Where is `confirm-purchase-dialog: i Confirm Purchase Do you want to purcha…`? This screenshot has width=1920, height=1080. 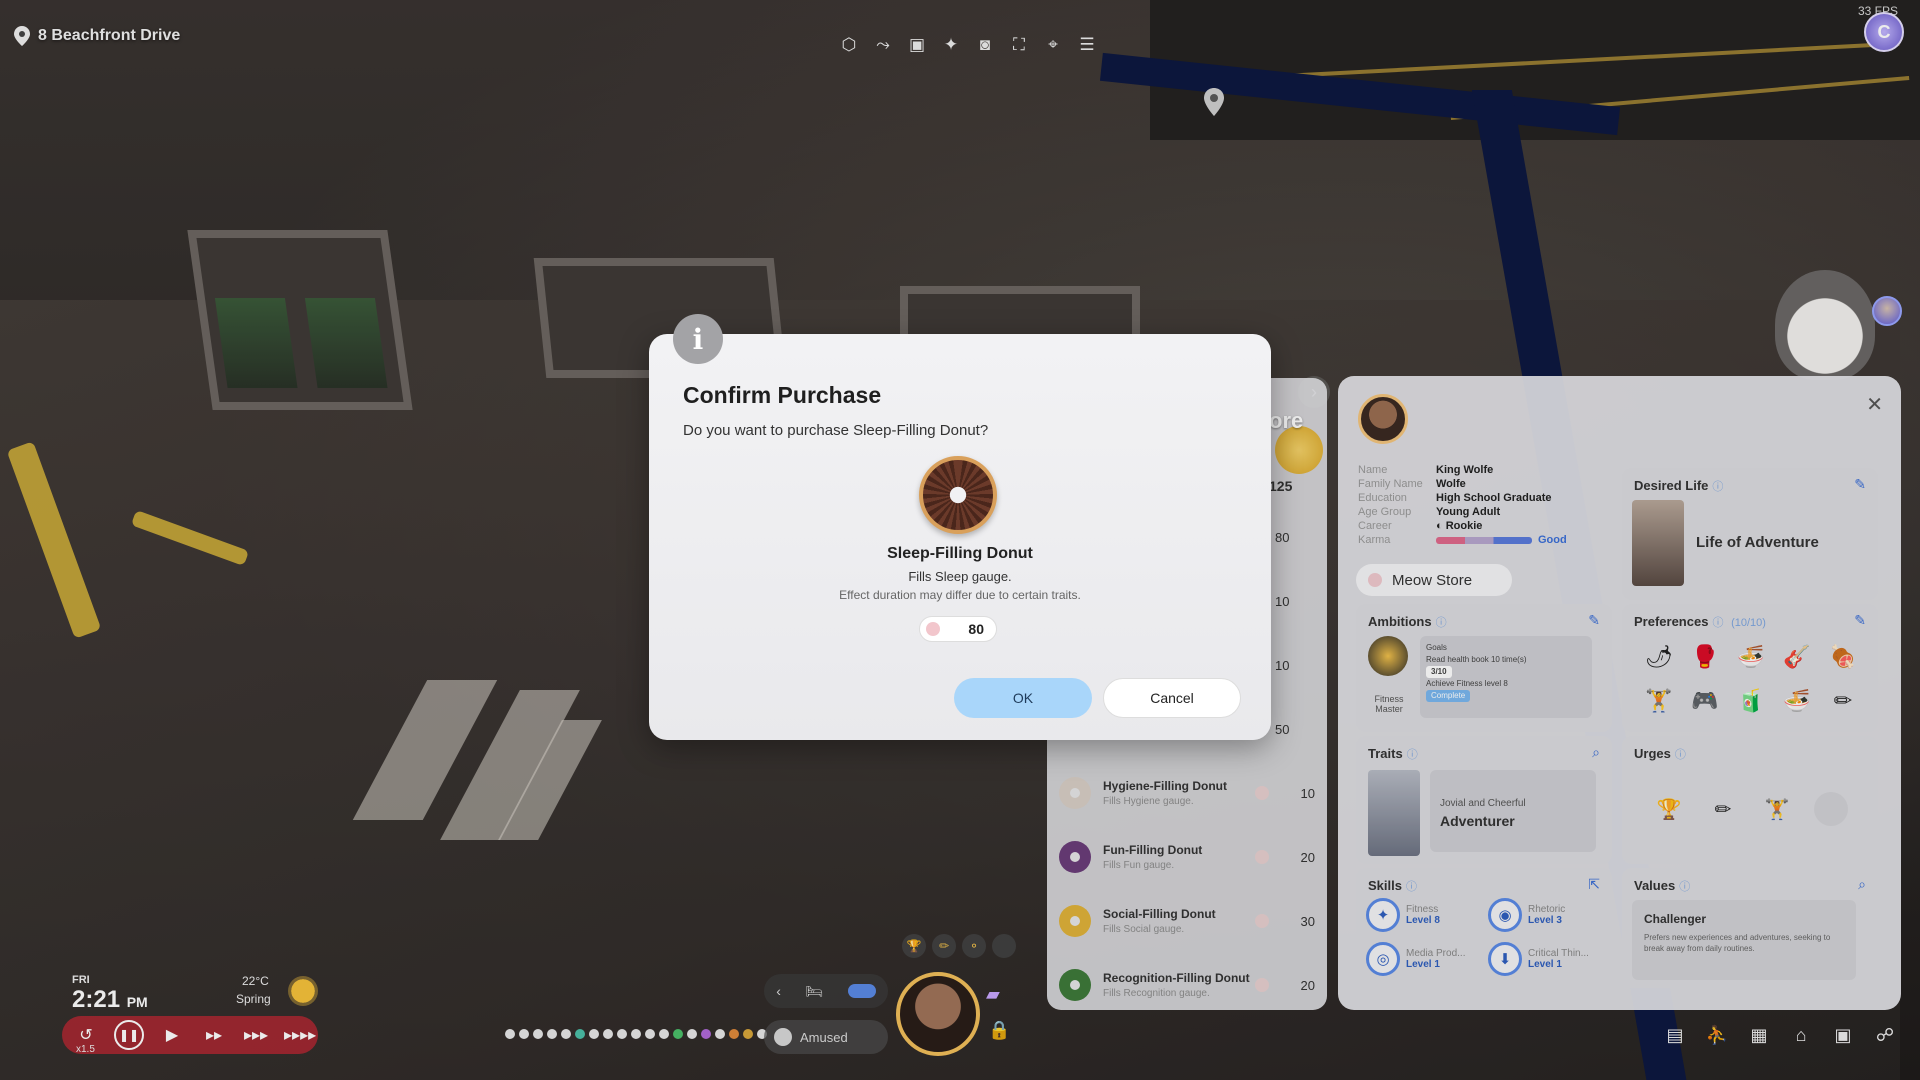 confirm-purchase-dialog: i Confirm Purchase Do you want to purcha… is located at coordinates (960, 527).